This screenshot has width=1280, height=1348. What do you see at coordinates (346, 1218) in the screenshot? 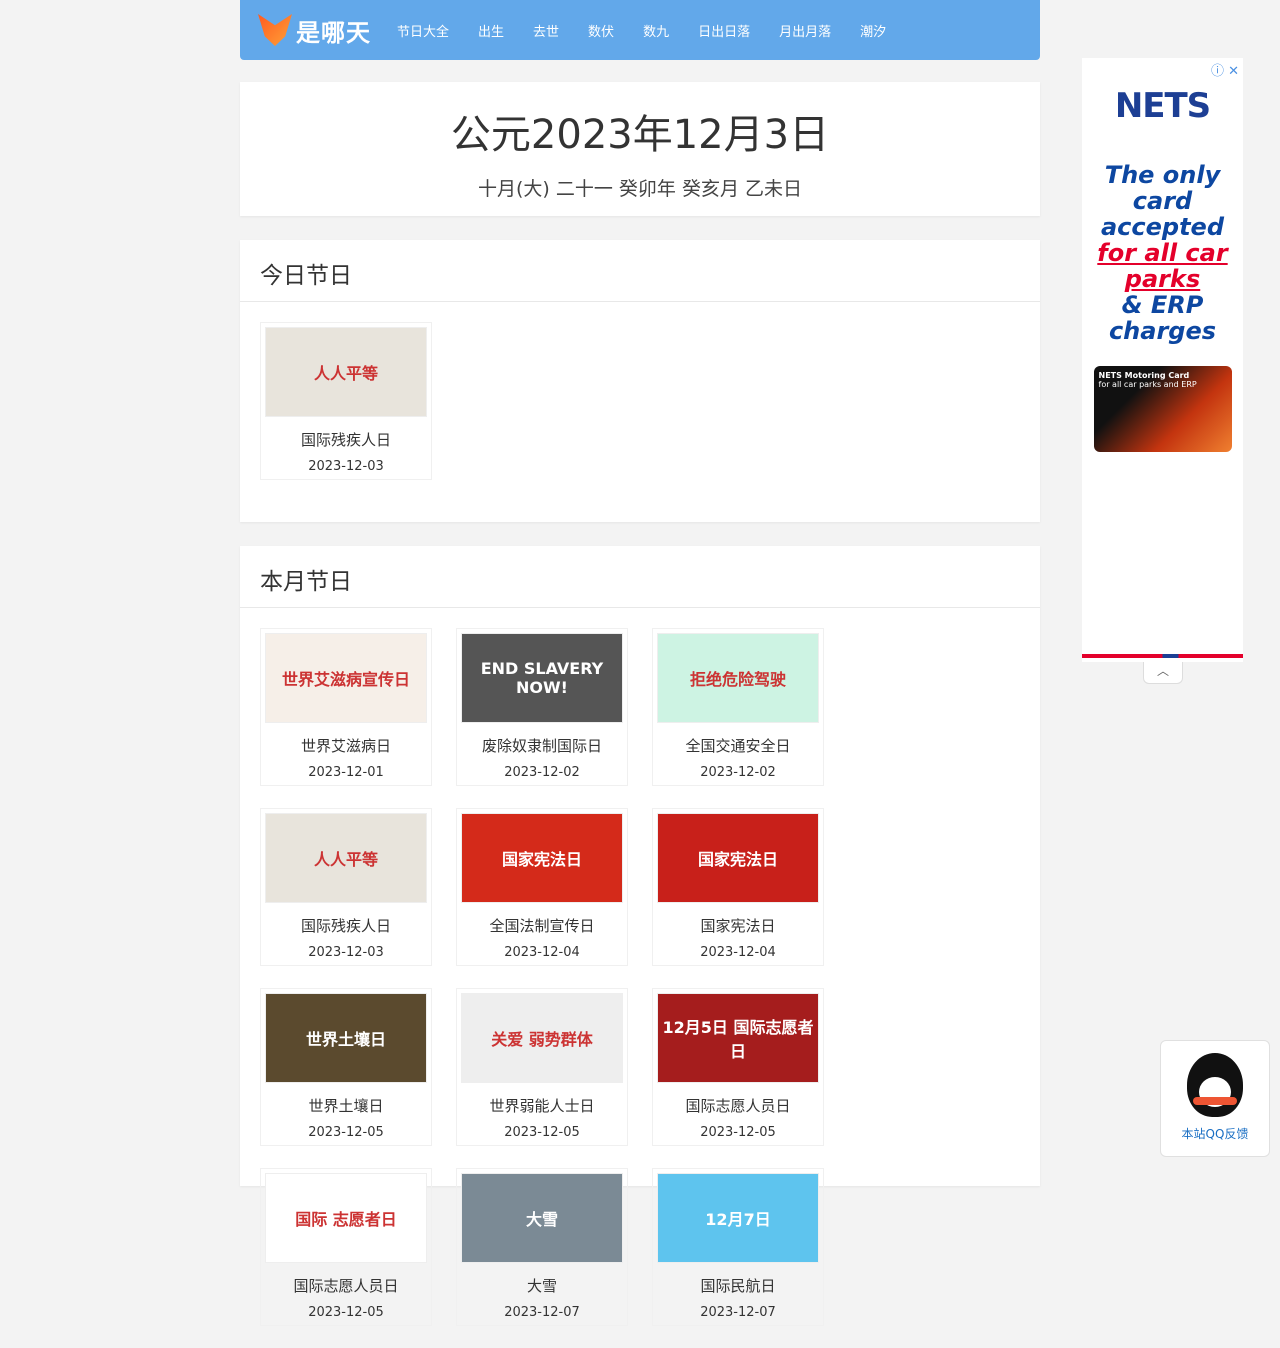
I see `festival-image: 国际 志愿者日` at bounding box center [346, 1218].